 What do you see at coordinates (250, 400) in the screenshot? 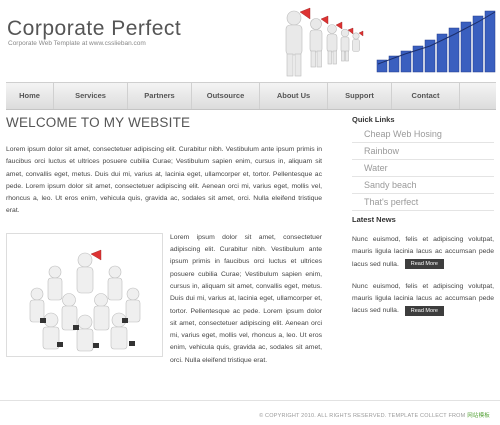
I see `footer-divider` at bounding box center [250, 400].